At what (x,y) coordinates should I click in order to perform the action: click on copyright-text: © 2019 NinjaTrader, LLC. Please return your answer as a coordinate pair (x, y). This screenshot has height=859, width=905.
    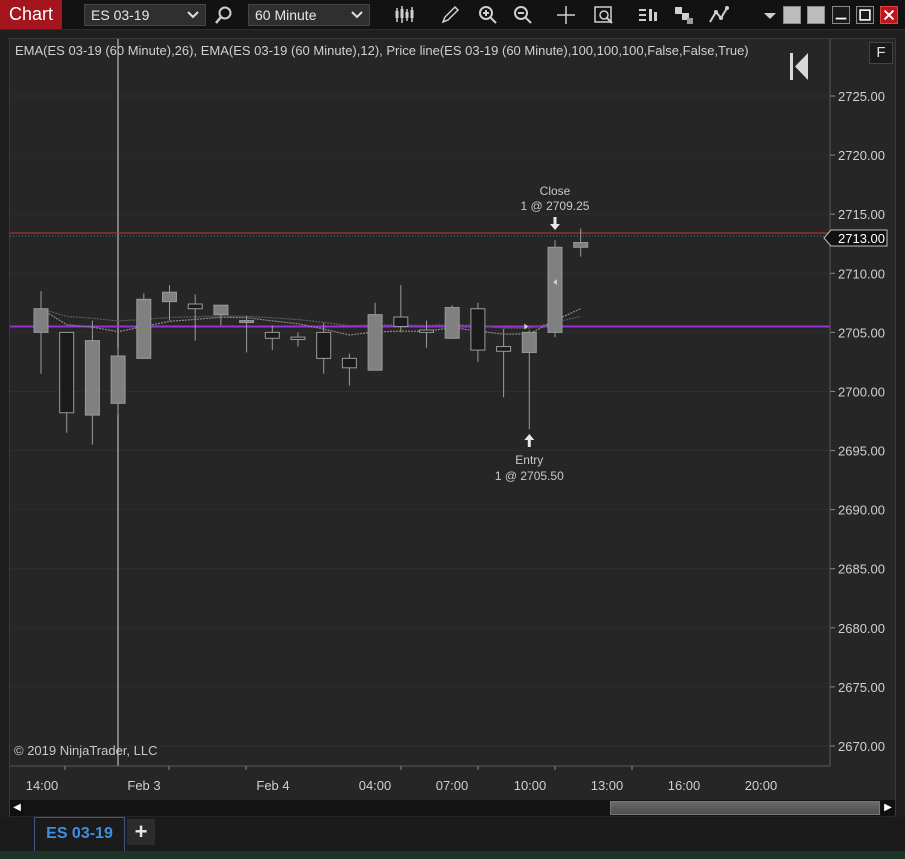
    Looking at the image, I should click on (86, 750).